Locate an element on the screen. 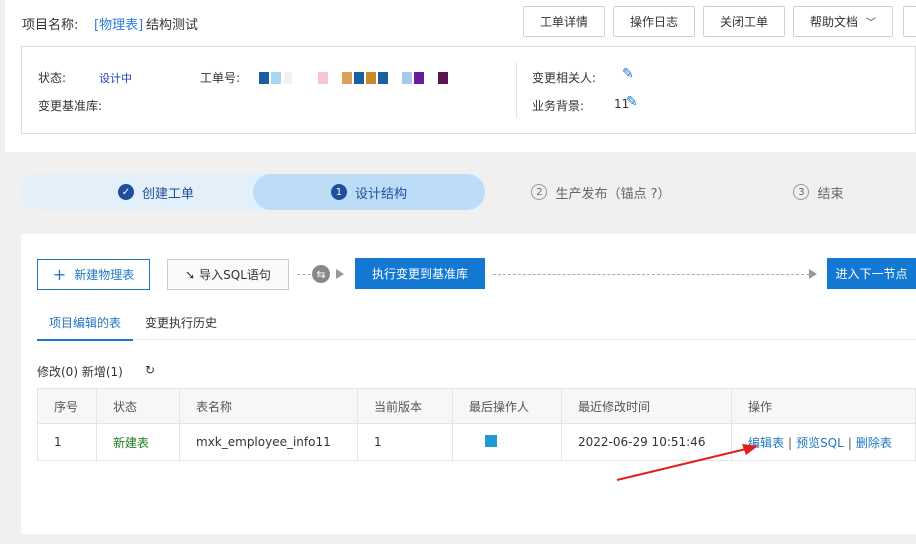 This screenshot has width=916, height=544. row-operations: 编辑表 | 预览SQL | 删除表 is located at coordinates (823, 442).